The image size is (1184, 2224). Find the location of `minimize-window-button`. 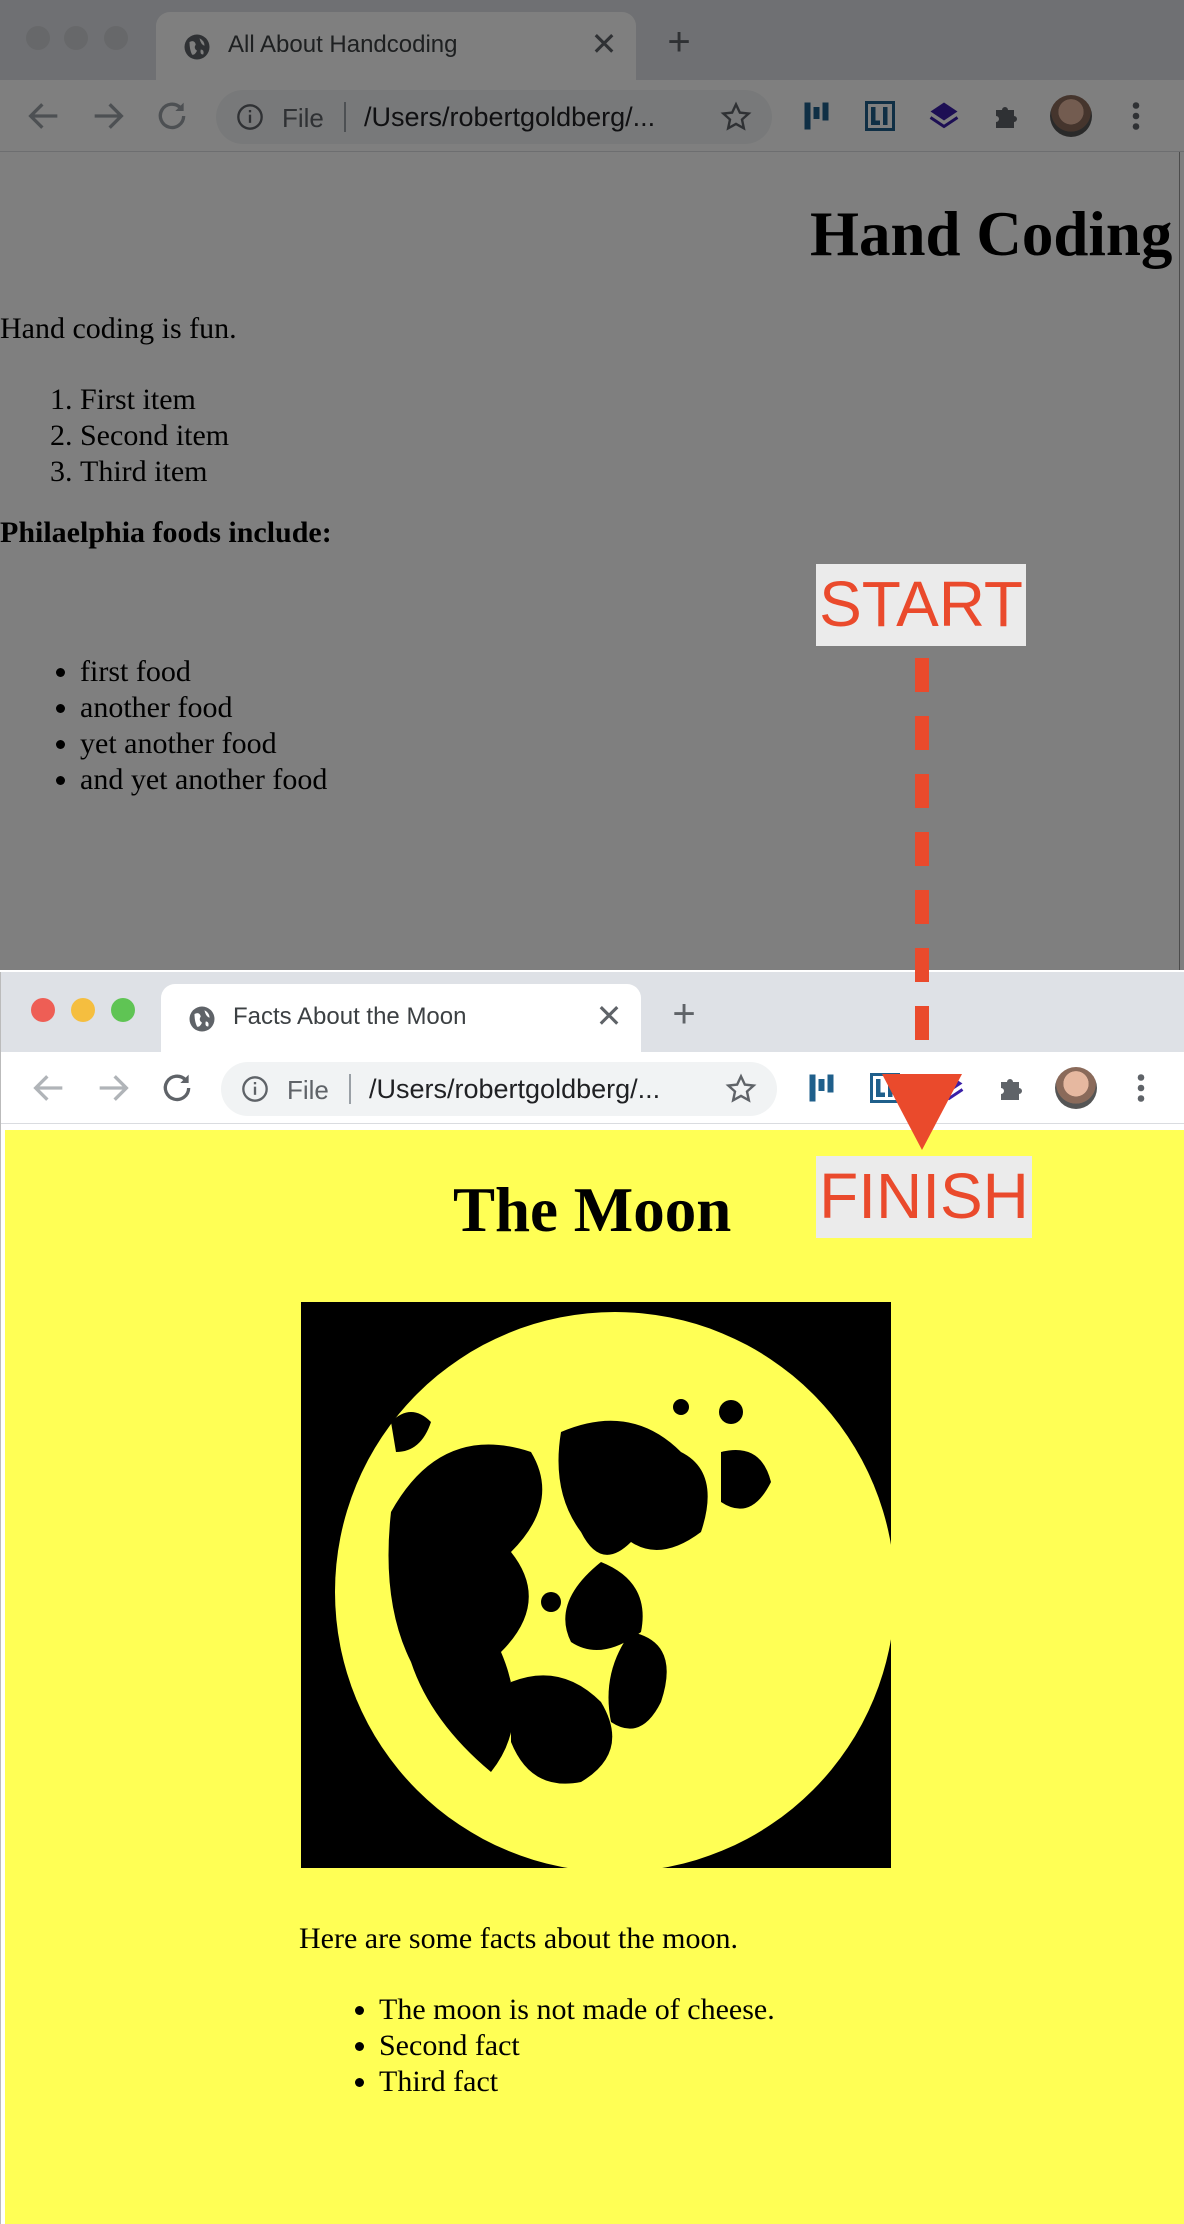

minimize-window-button is located at coordinates (83, 1010).